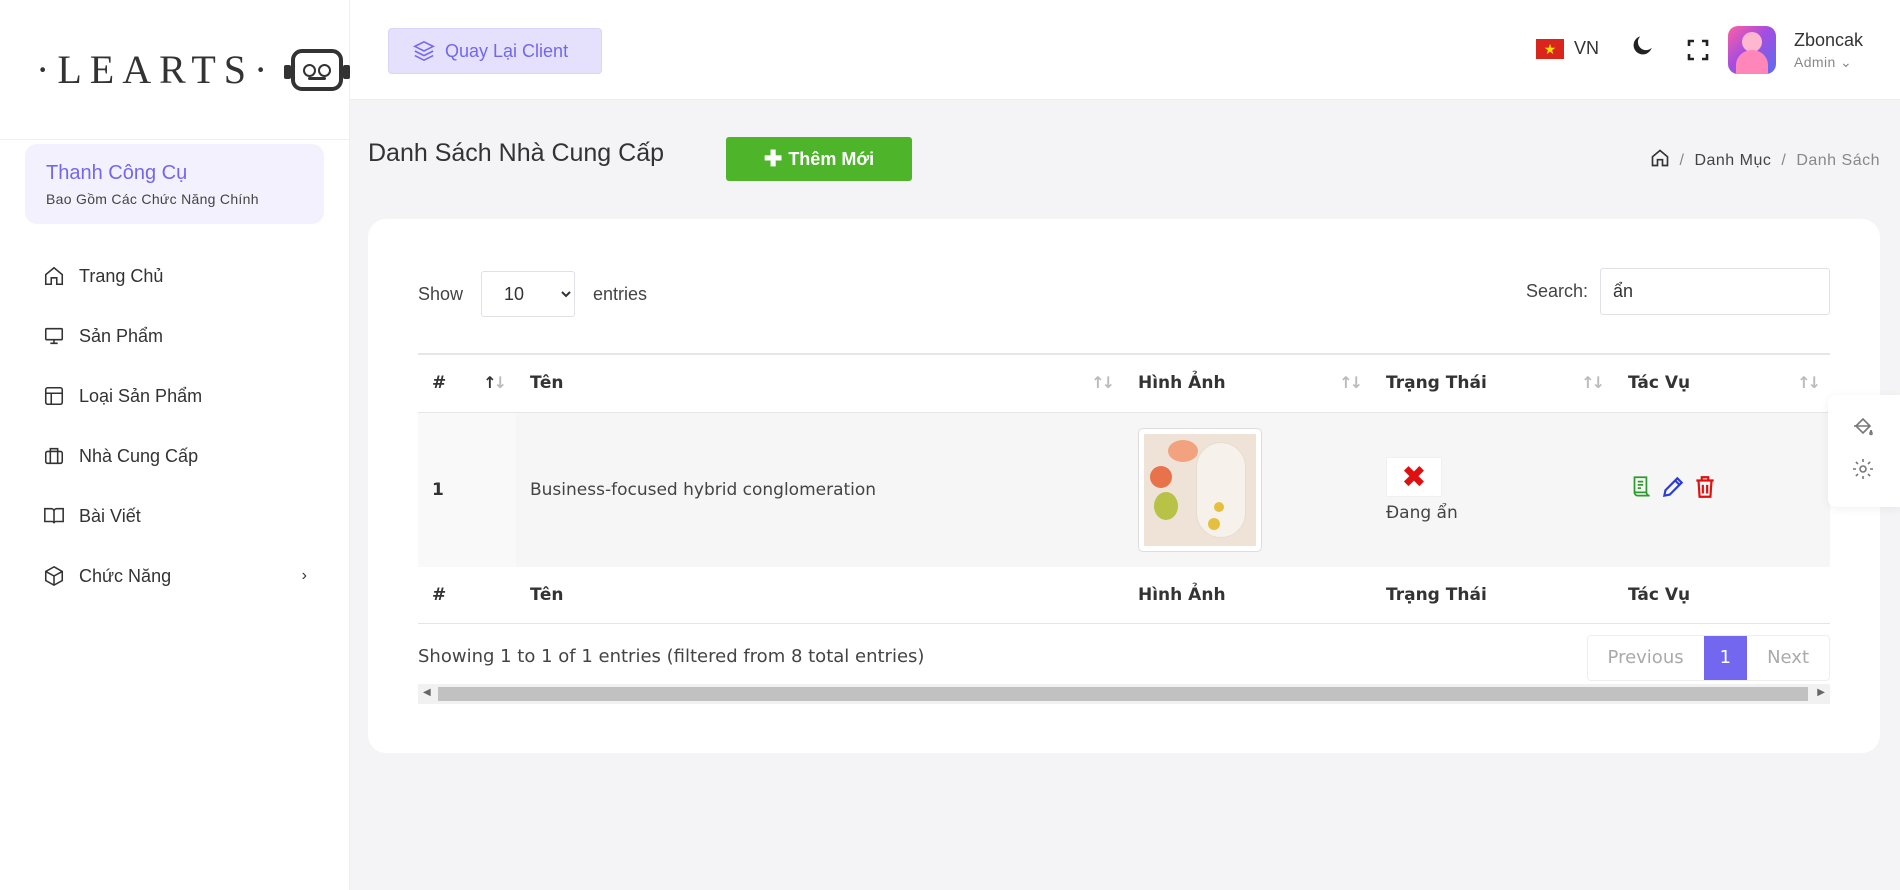 The height and width of the screenshot is (890, 1900). I want to click on edit-pencil-icon, so click(1673, 489).